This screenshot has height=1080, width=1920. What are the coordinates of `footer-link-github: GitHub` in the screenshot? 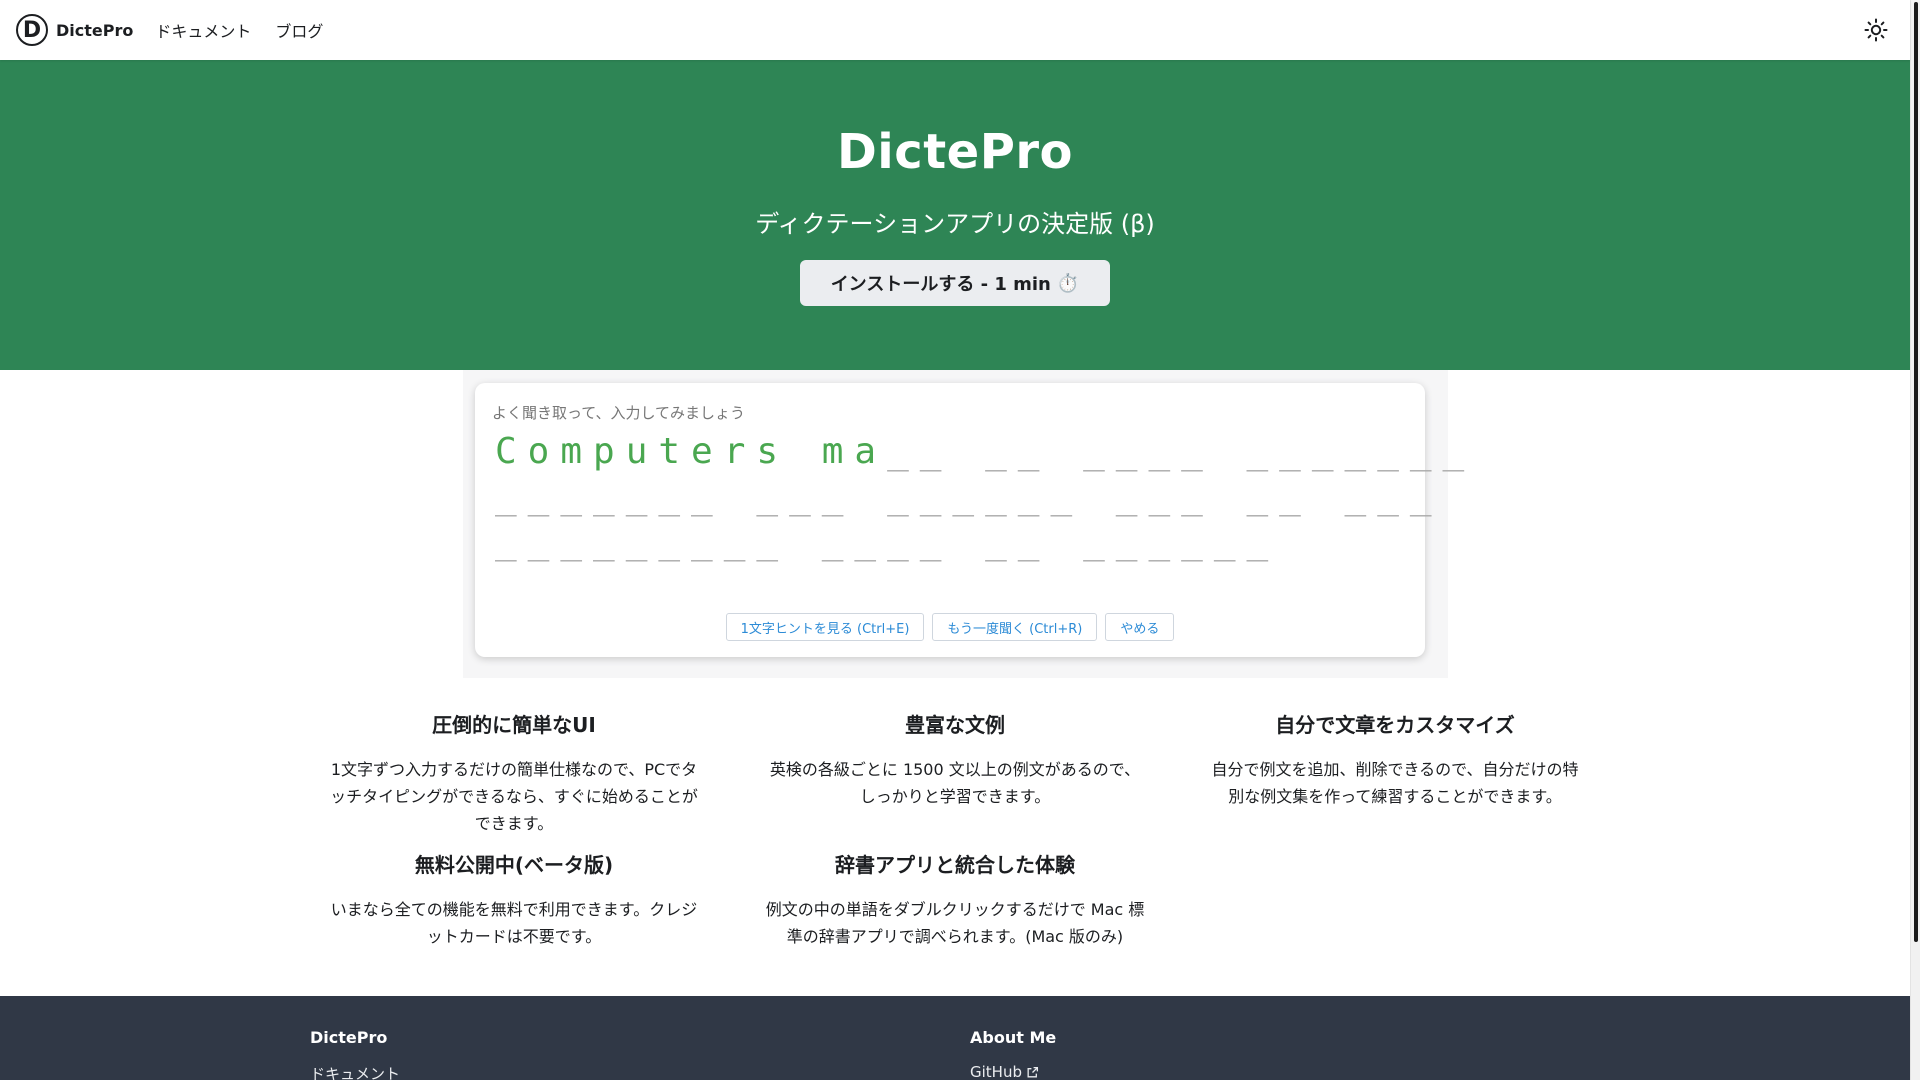 It's located at (1013, 1071).